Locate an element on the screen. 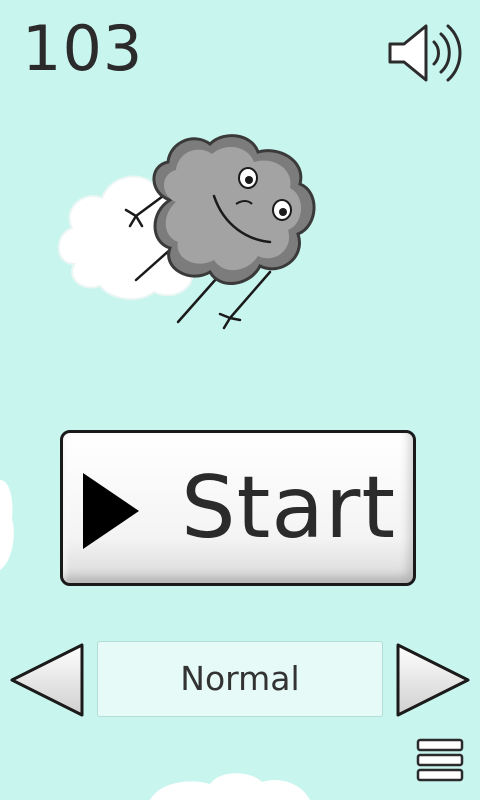  hamburger-menu-icon is located at coordinates (440, 760).